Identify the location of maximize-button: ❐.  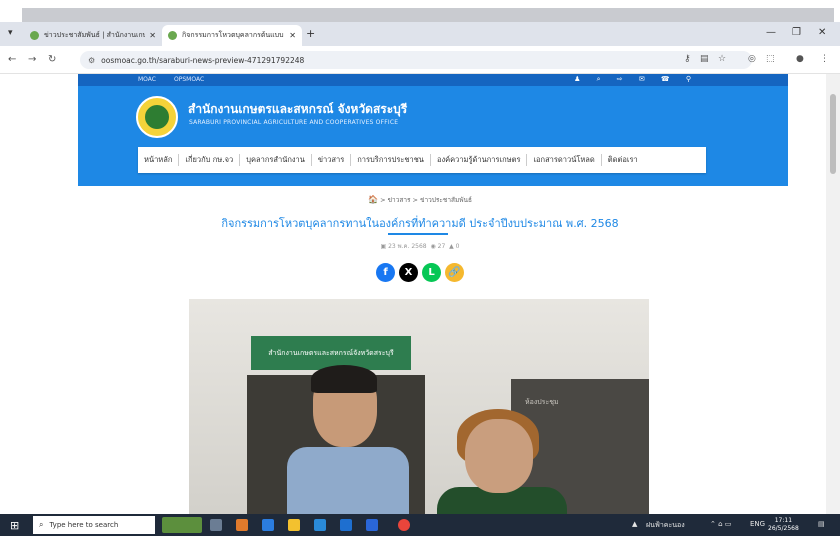
(796, 32).